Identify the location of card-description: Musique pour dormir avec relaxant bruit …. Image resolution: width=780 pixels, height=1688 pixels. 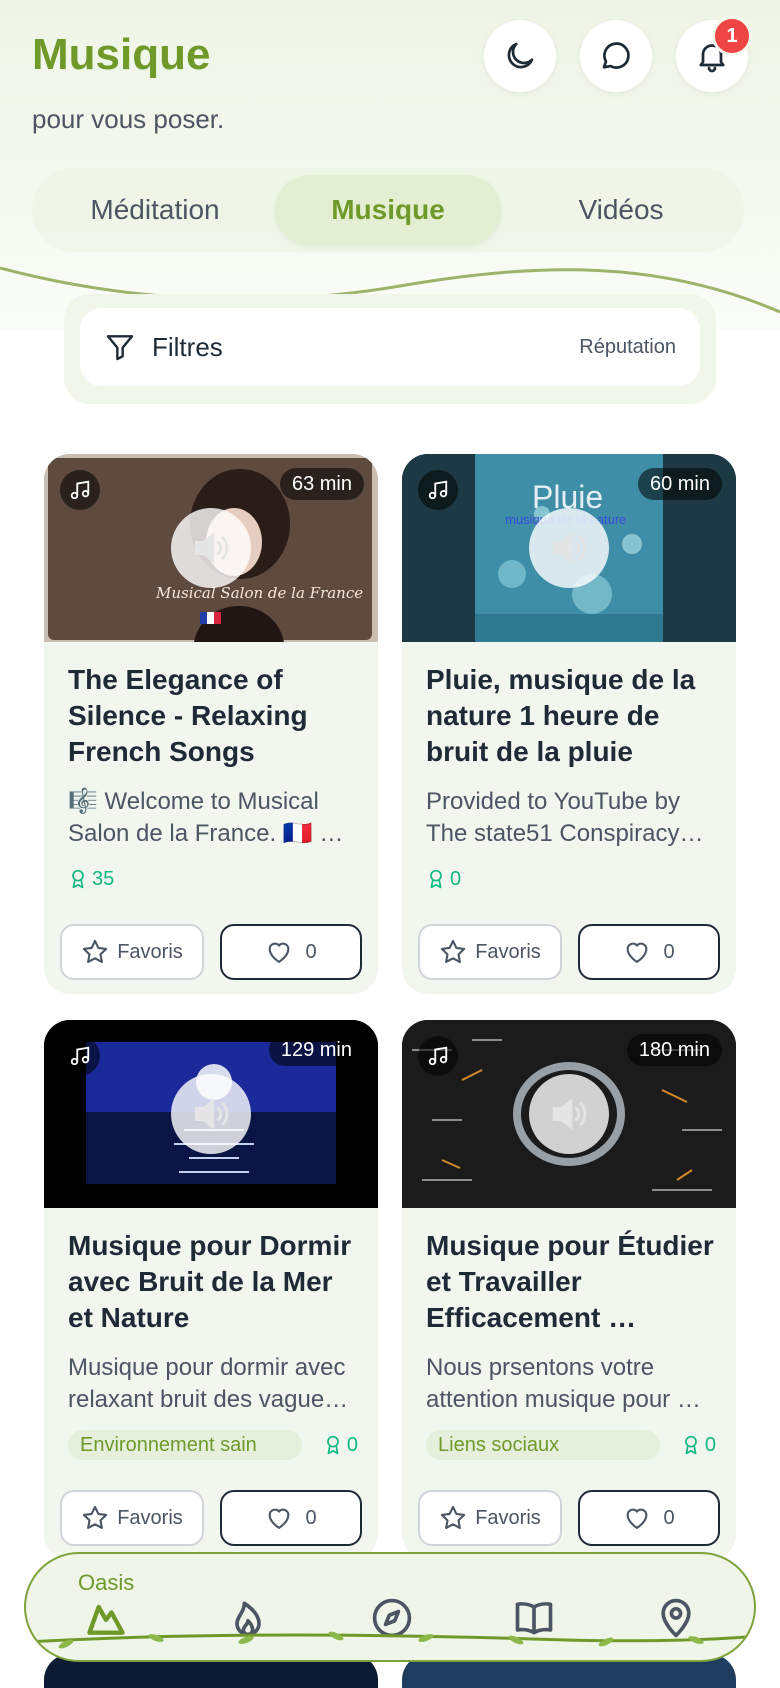
(208, 1383).